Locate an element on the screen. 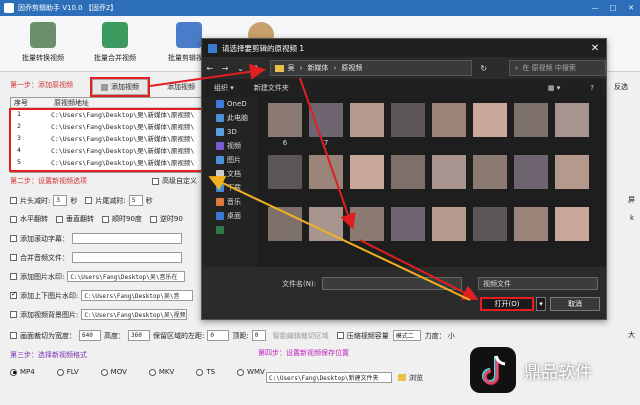  breadcrumb-item: 原视频 is located at coordinates (351, 68).